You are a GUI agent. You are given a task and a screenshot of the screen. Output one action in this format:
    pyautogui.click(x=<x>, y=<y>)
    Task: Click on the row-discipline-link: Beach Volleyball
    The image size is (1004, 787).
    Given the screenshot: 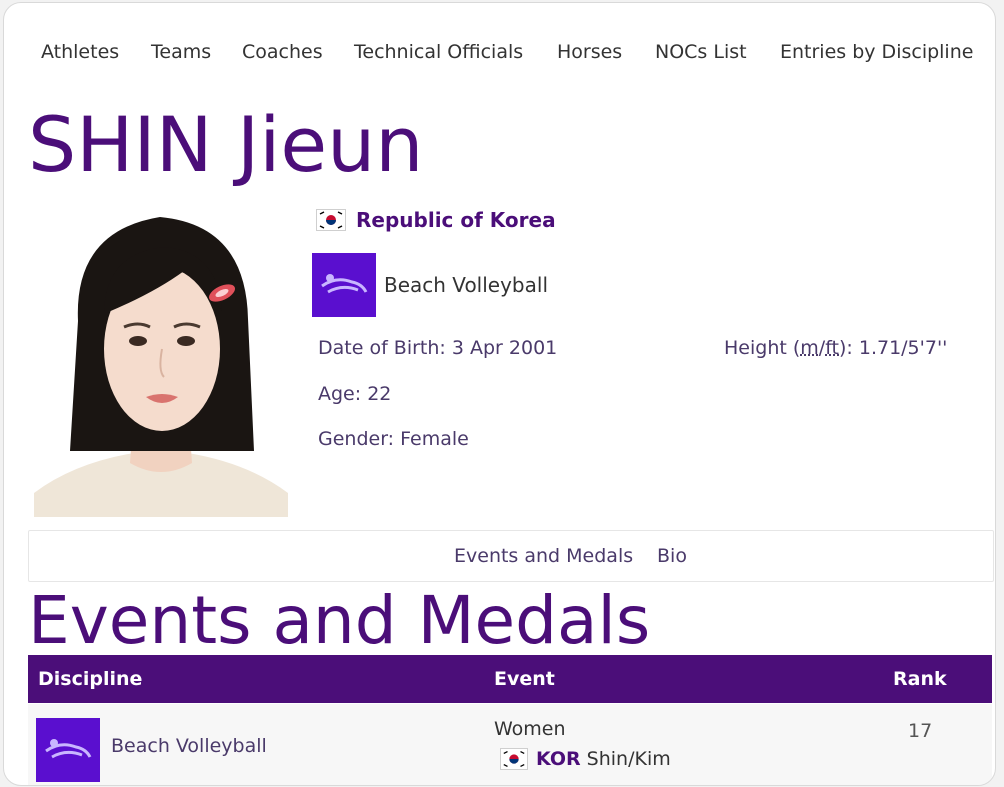 What is the action you would take?
    pyautogui.click(x=189, y=746)
    